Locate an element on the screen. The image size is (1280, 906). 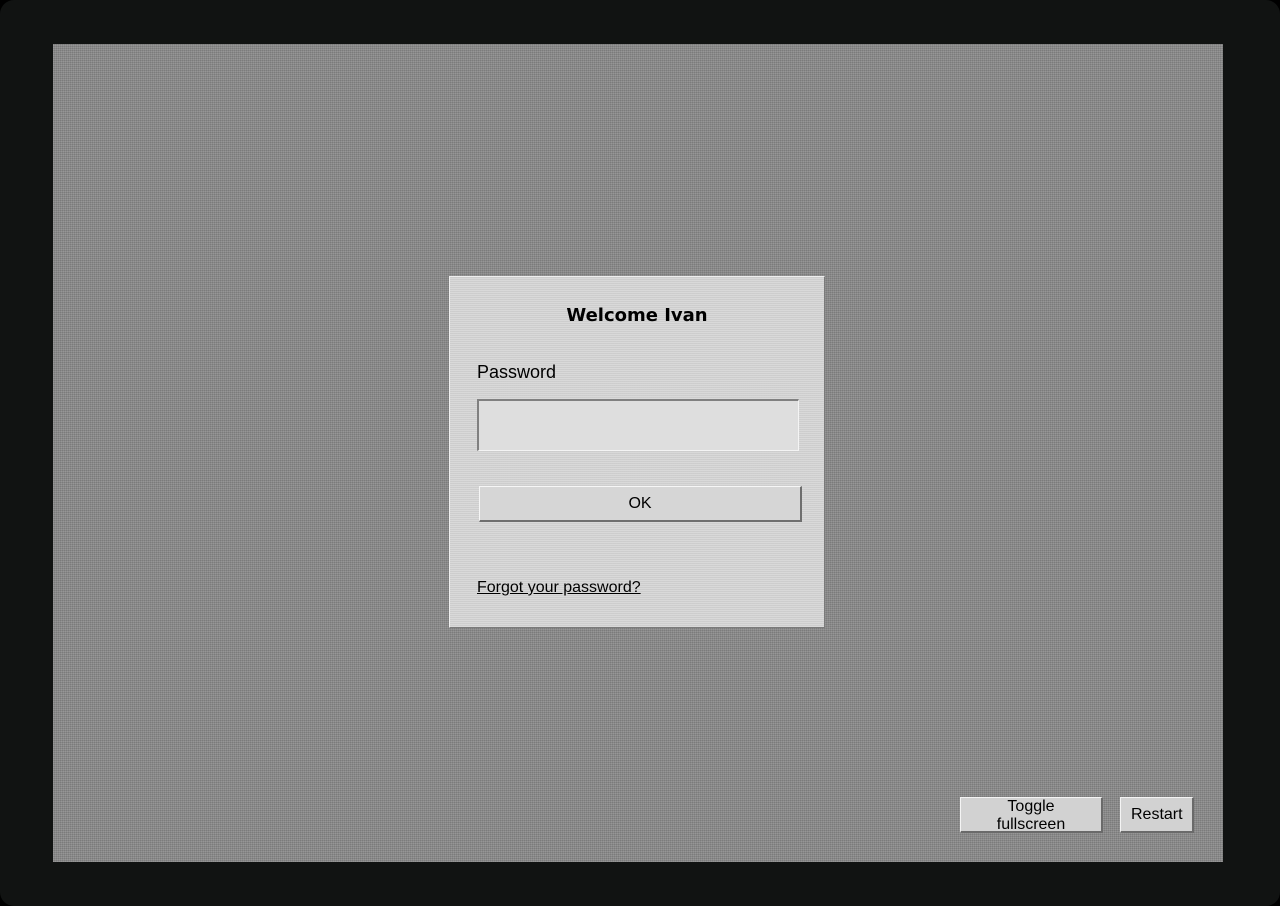
password-input is located at coordinates (638, 425).